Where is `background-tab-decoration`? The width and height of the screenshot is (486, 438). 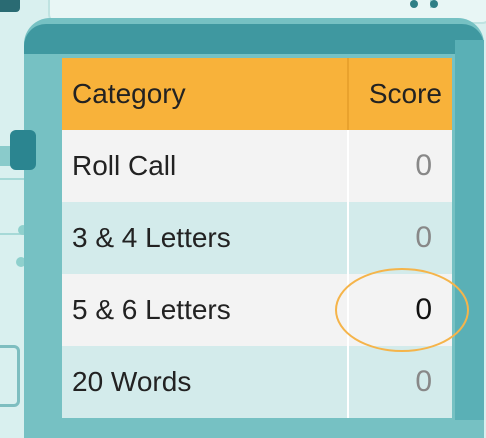 background-tab-decoration is located at coordinates (10, 6).